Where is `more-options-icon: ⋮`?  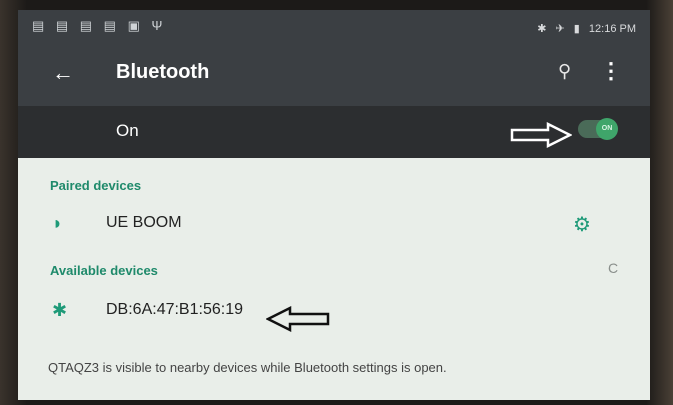
more-options-icon: ⋮ is located at coordinates (611, 71).